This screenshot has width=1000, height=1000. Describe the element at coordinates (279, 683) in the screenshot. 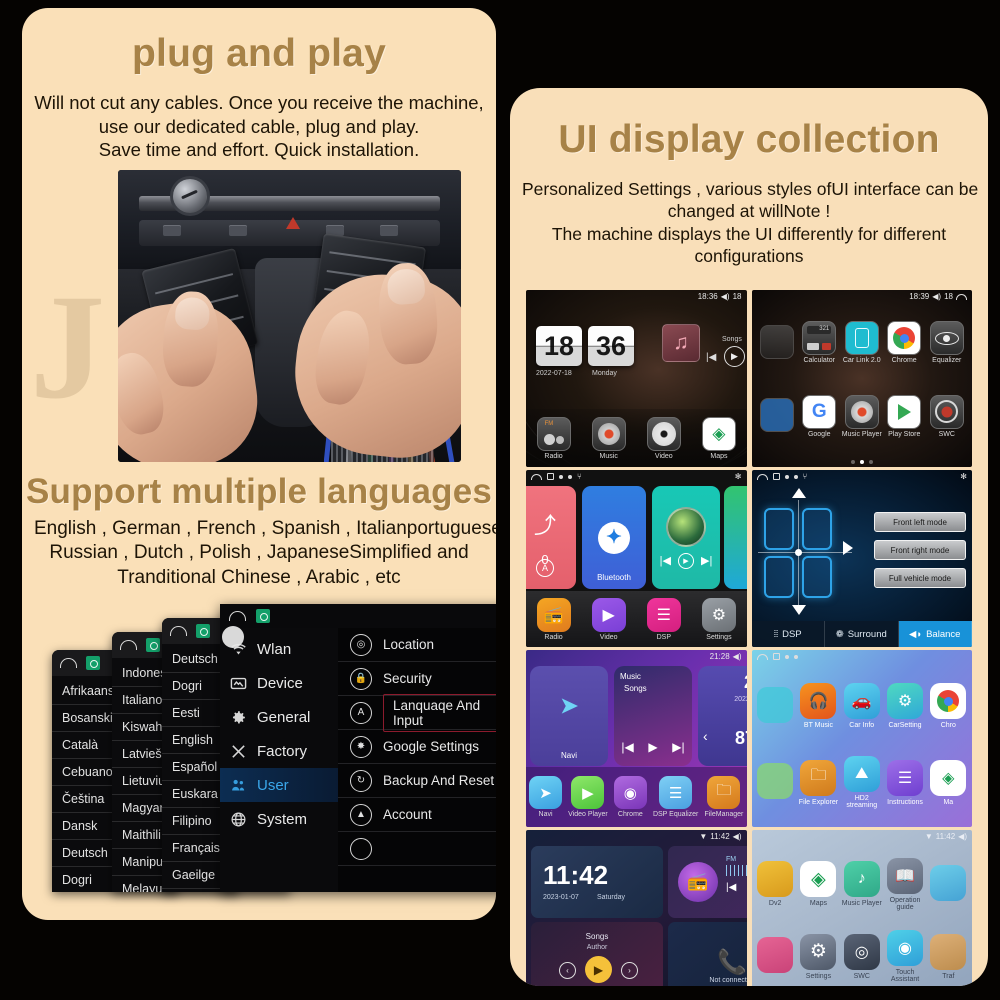

I see `sidebar-item-device: Device` at that location.